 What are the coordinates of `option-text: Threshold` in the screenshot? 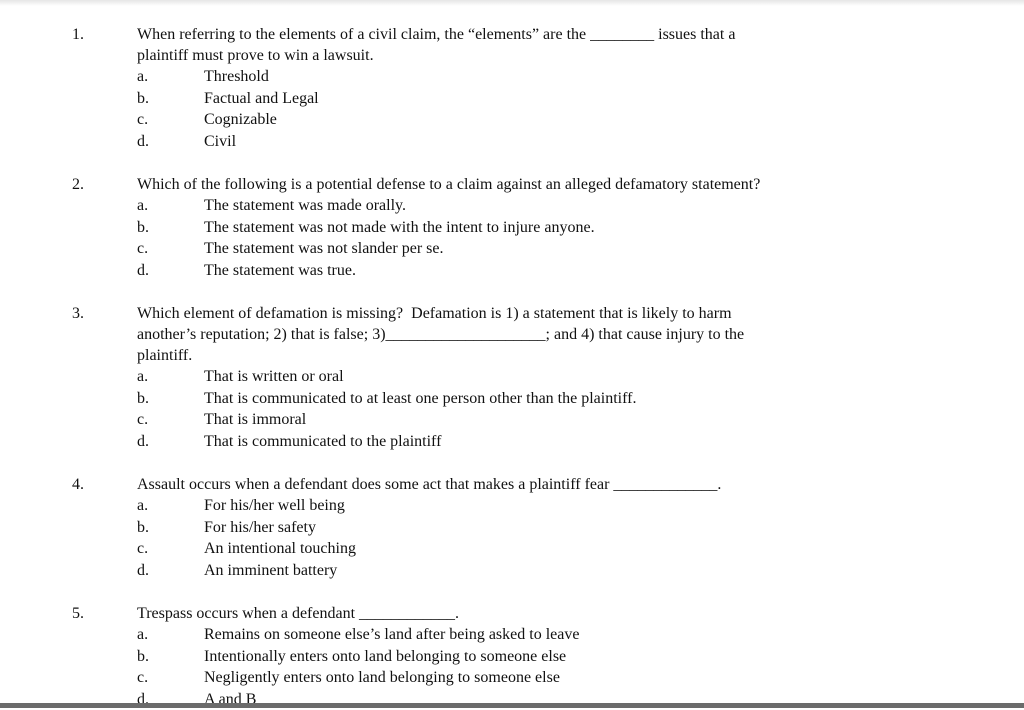 It's located at (236, 77).